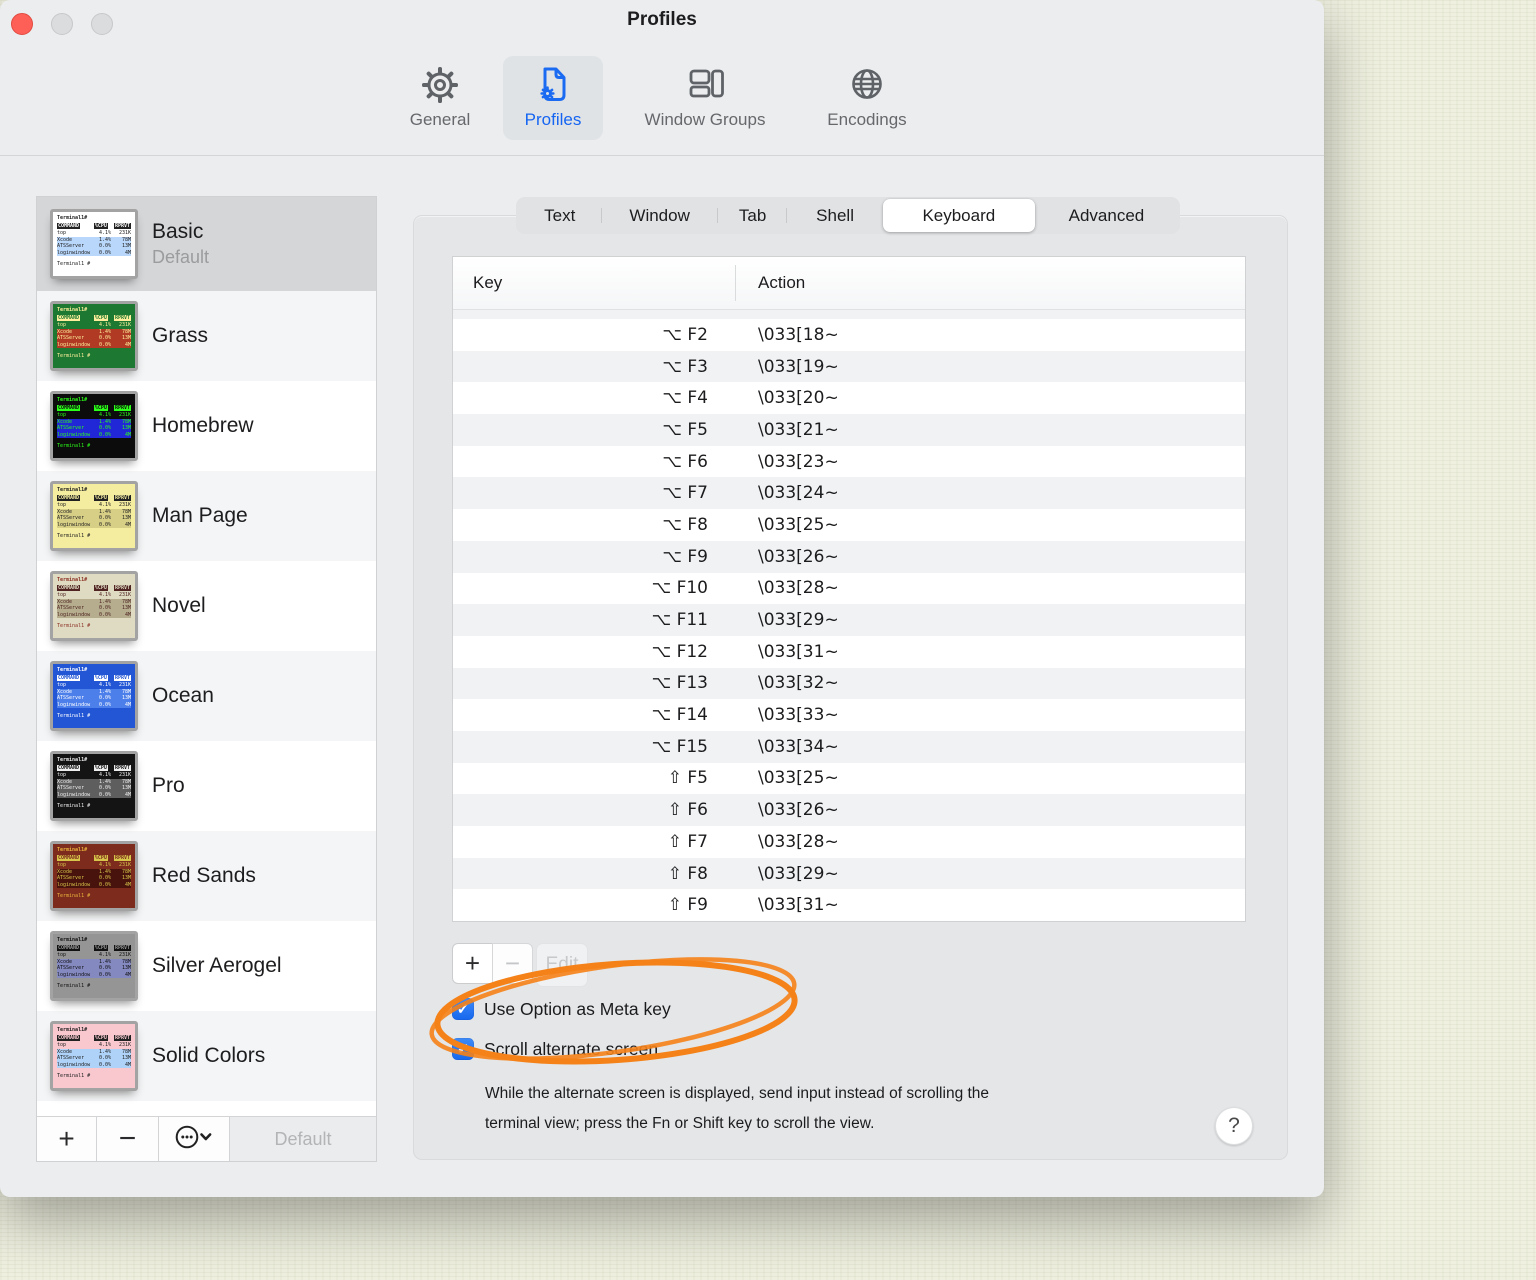  Describe the element at coordinates (849, 683) in the screenshot. I see `key-mapping-row: ⌥ F13 \033[32~` at that location.